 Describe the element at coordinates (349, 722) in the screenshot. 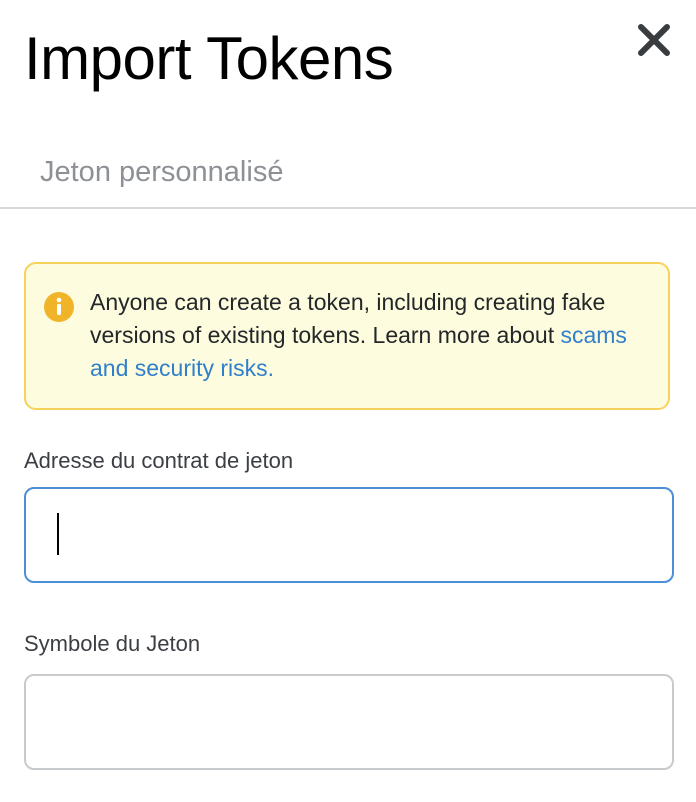

I see `token-symbol-input` at that location.